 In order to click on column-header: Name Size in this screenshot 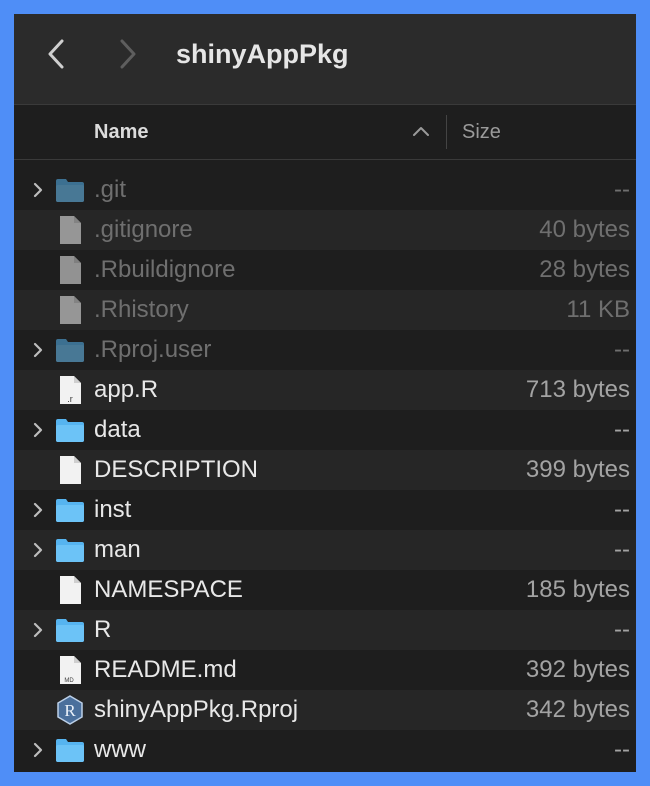, I will do `click(325, 132)`.